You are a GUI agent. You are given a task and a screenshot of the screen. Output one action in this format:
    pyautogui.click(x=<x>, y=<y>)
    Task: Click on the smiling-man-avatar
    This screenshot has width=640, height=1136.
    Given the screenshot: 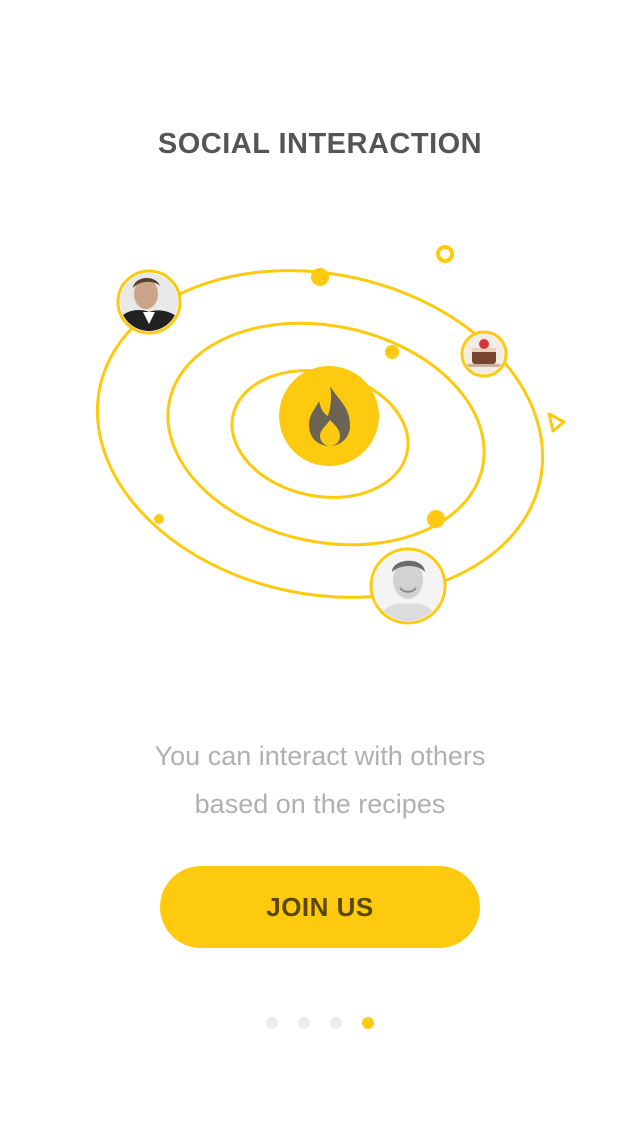 What is the action you would take?
    pyautogui.click(x=408, y=586)
    